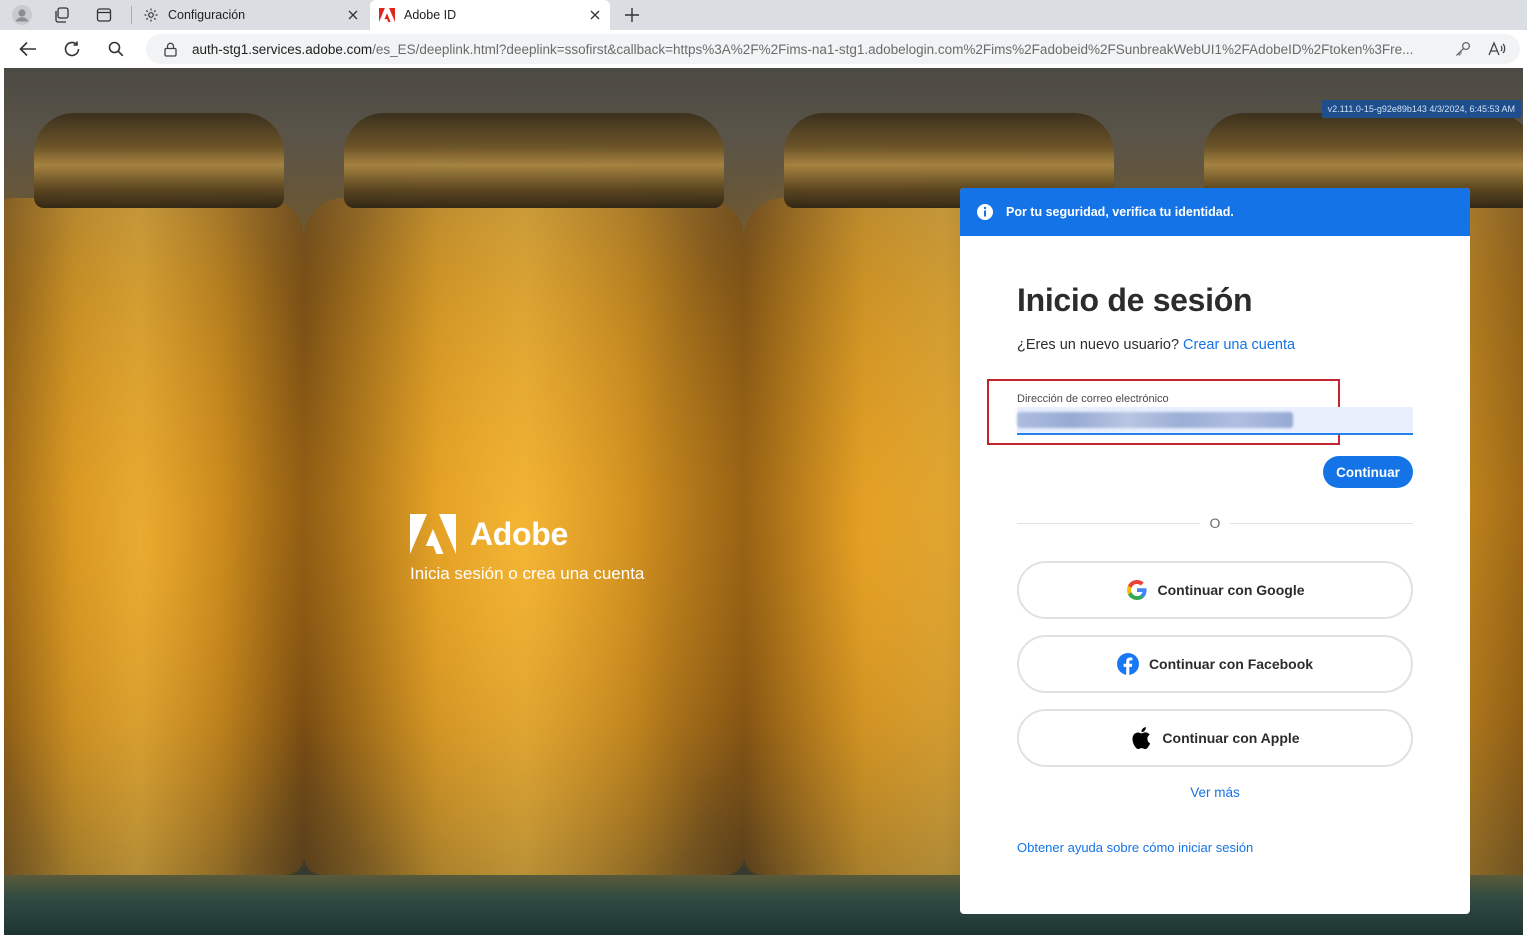 The image size is (1527, 935). I want to click on tab-settings: Configuración, so click(251, 15).